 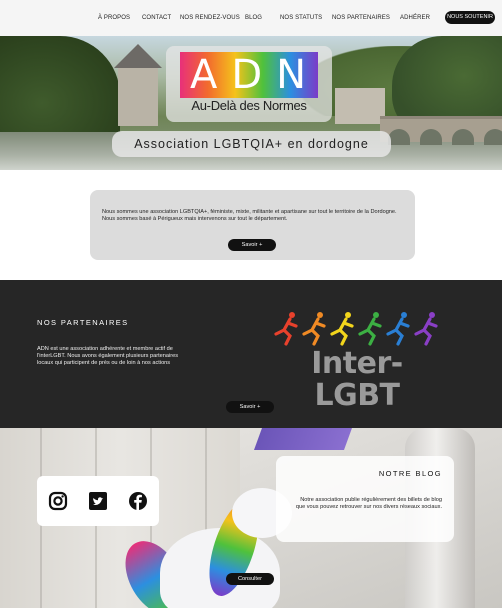 I want to click on partners-savoir-plus-button: Savoir +, so click(x=250, y=407).